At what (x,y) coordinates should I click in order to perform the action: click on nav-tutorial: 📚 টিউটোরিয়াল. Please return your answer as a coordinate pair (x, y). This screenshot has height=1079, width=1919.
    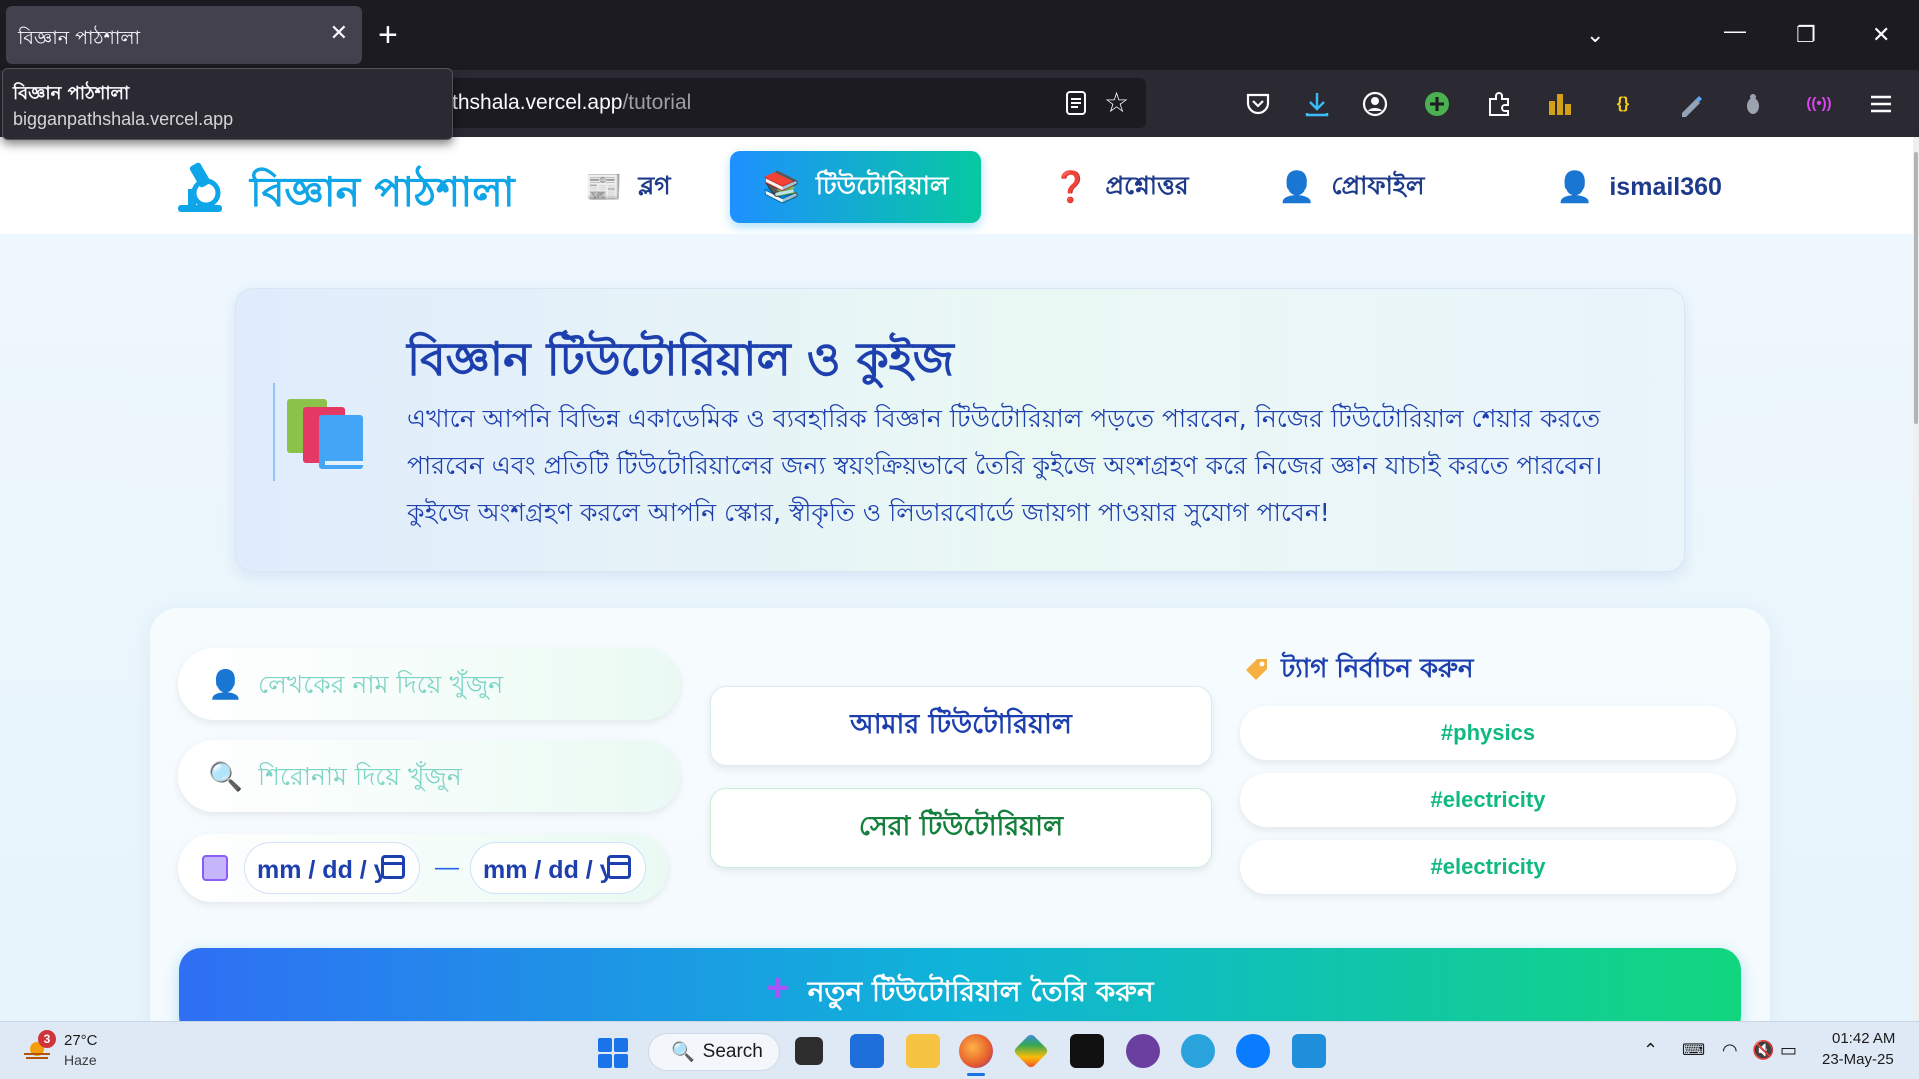
    Looking at the image, I should click on (855, 187).